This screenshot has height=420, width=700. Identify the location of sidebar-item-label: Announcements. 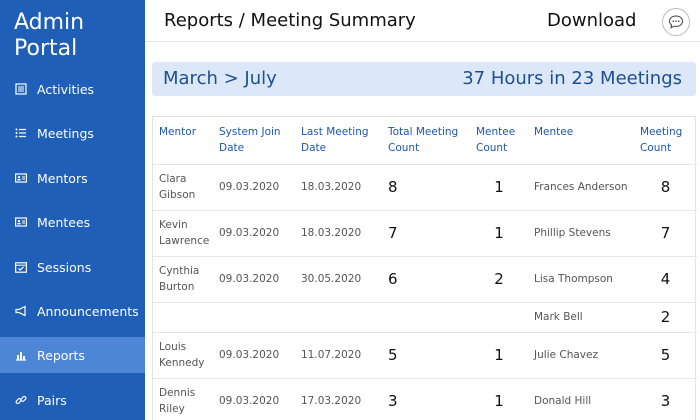
(88, 311).